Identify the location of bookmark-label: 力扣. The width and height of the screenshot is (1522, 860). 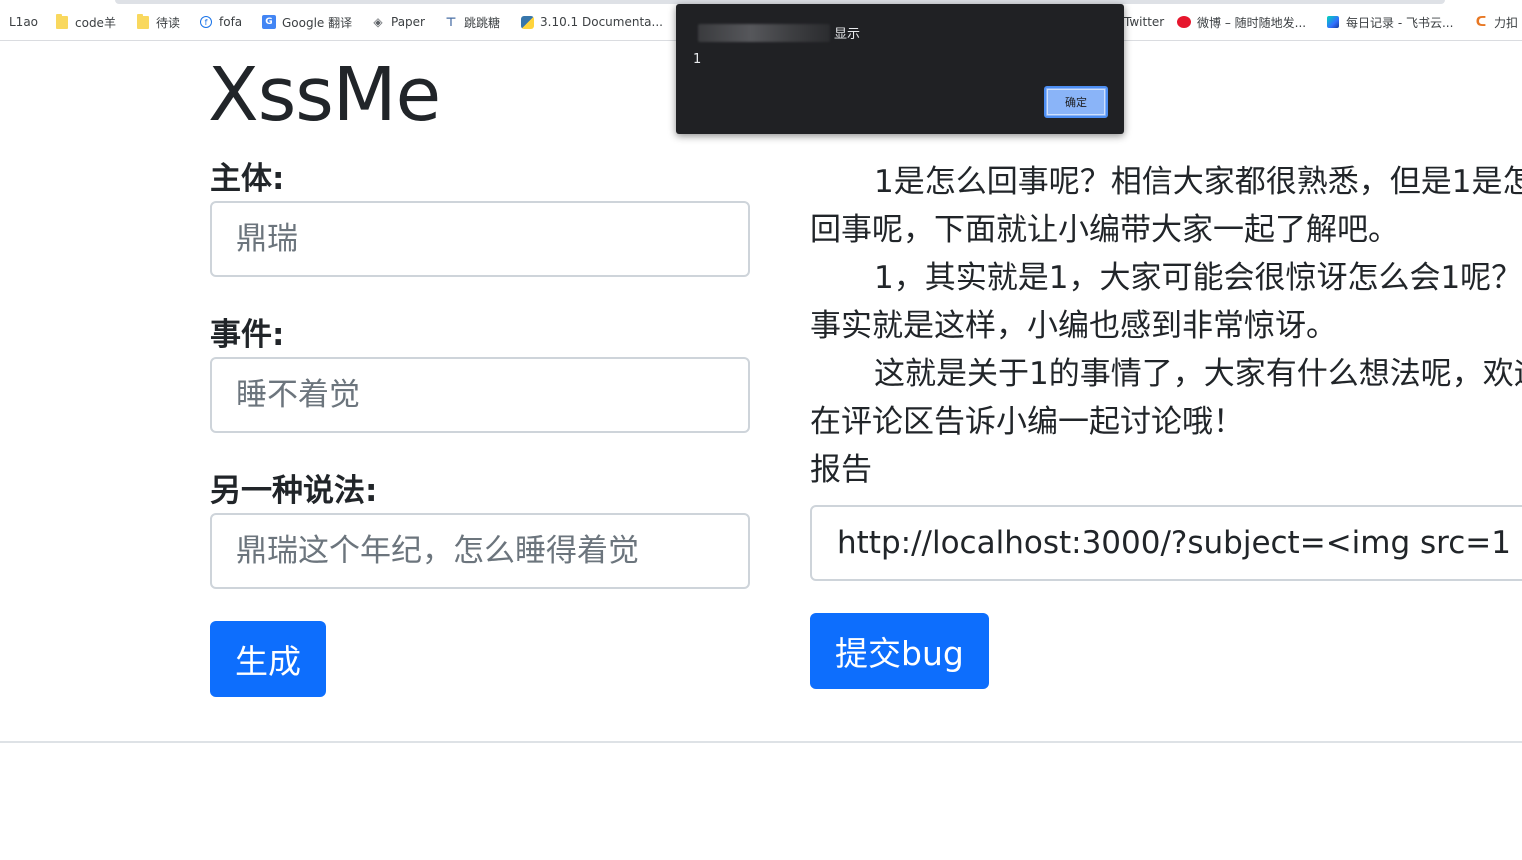
(1506, 22).